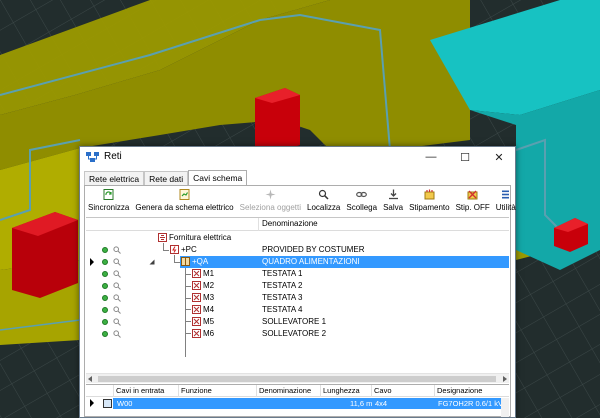 The height and width of the screenshot is (418, 600). I want to click on cable-row: W00 11,6 m 4x4 FG7OH2R 0.6/1 kV, so click(297, 403).